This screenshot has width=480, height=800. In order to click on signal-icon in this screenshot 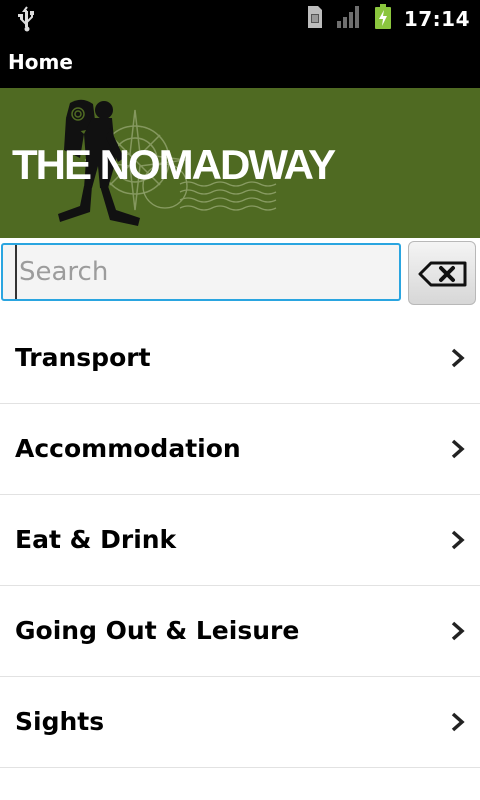, I will do `click(349, 19)`.